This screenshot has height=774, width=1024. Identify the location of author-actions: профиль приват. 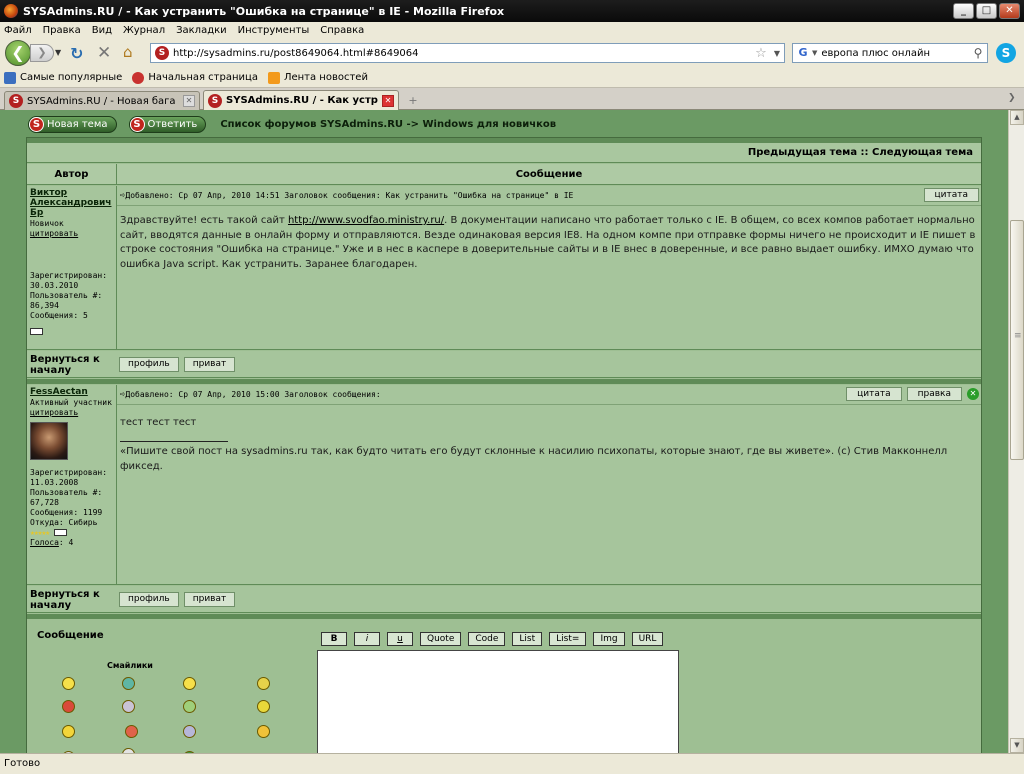
(177, 599).